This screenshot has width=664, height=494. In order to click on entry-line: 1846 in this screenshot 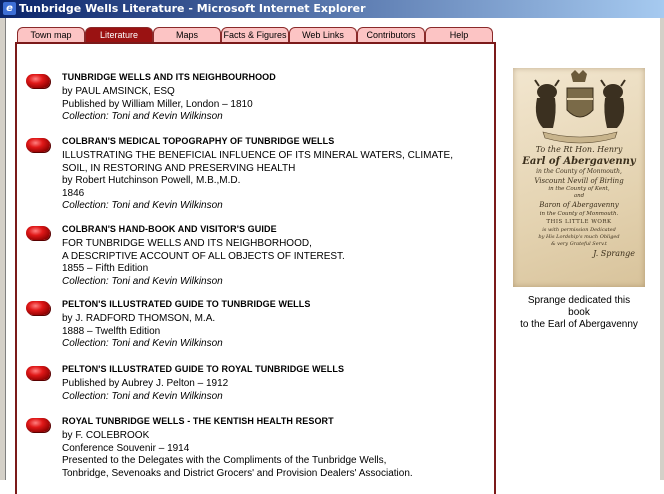, I will do `click(73, 193)`.